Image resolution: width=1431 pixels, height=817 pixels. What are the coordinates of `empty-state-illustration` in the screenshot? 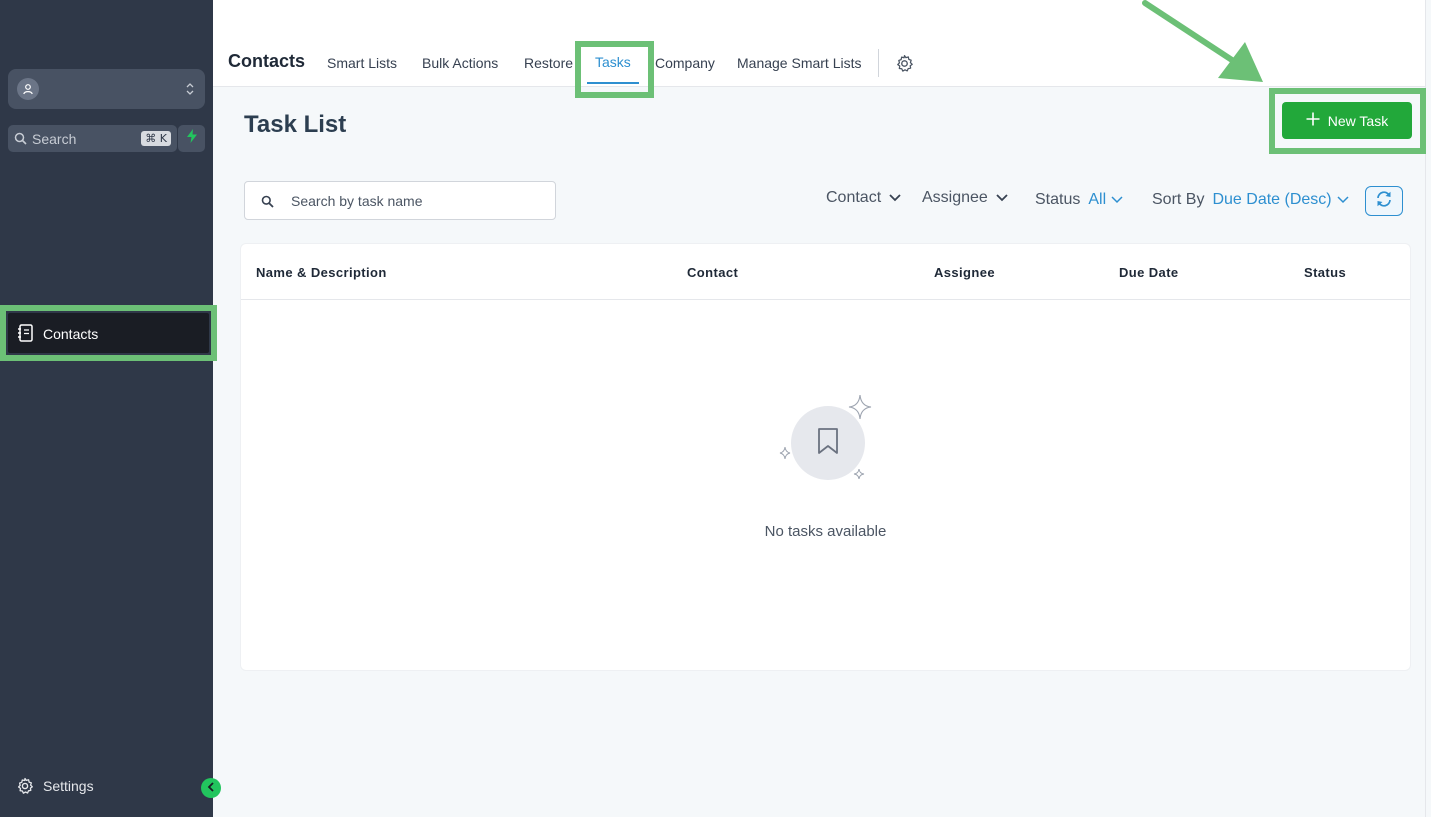 It's located at (829, 439).